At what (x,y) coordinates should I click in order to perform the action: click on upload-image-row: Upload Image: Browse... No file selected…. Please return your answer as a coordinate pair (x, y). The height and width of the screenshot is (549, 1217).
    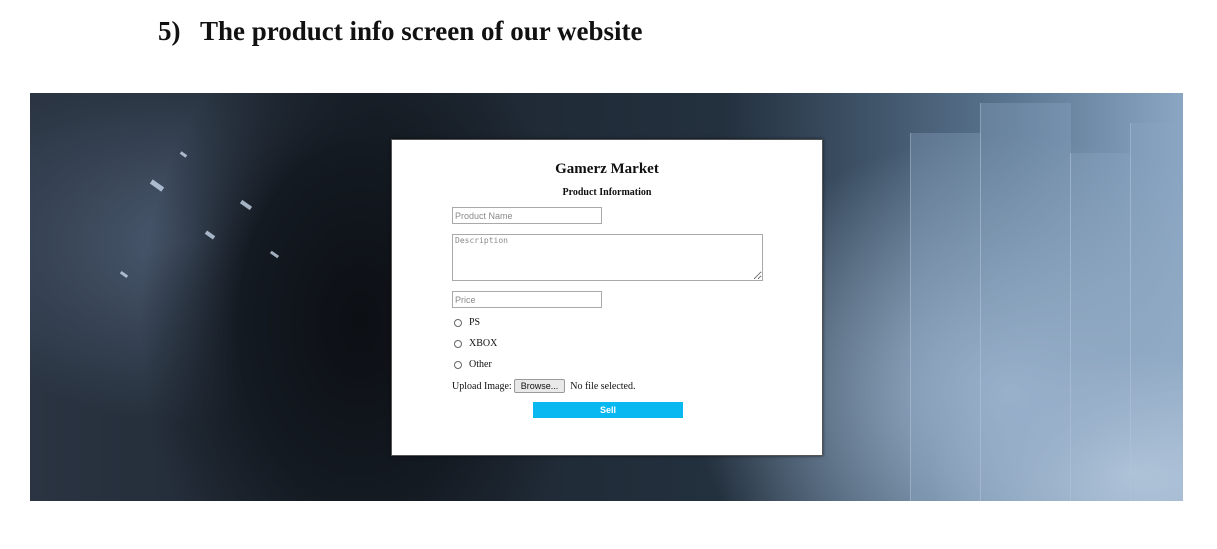
    Looking at the image, I should click on (543, 386).